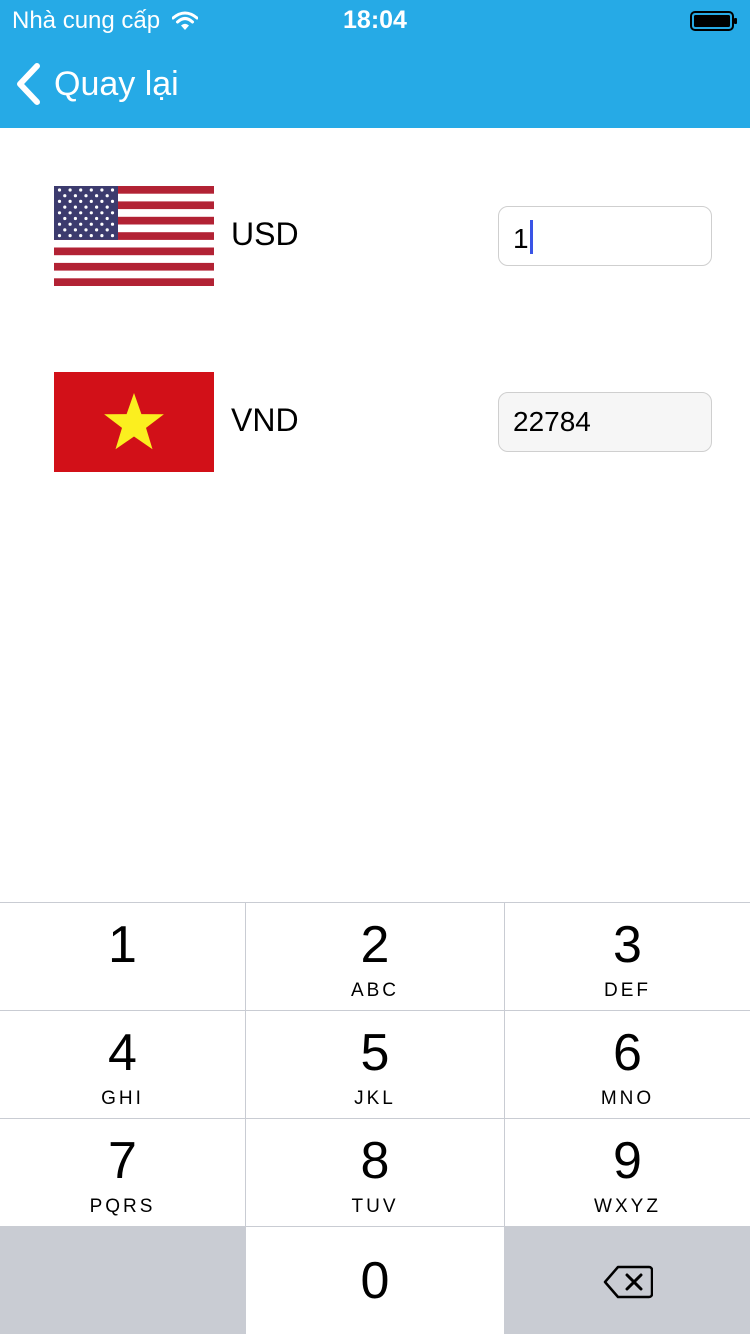 The height and width of the screenshot is (1334, 750). I want to click on delete-key, so click(627, 1280).